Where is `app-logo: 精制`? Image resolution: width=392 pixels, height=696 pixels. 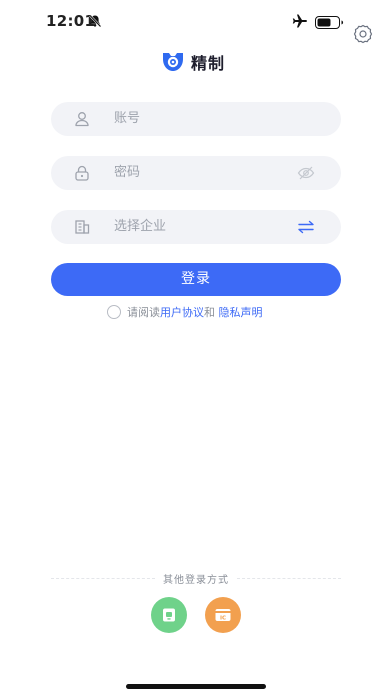
app-logo: 精制 is located at coordinates (193, 62).